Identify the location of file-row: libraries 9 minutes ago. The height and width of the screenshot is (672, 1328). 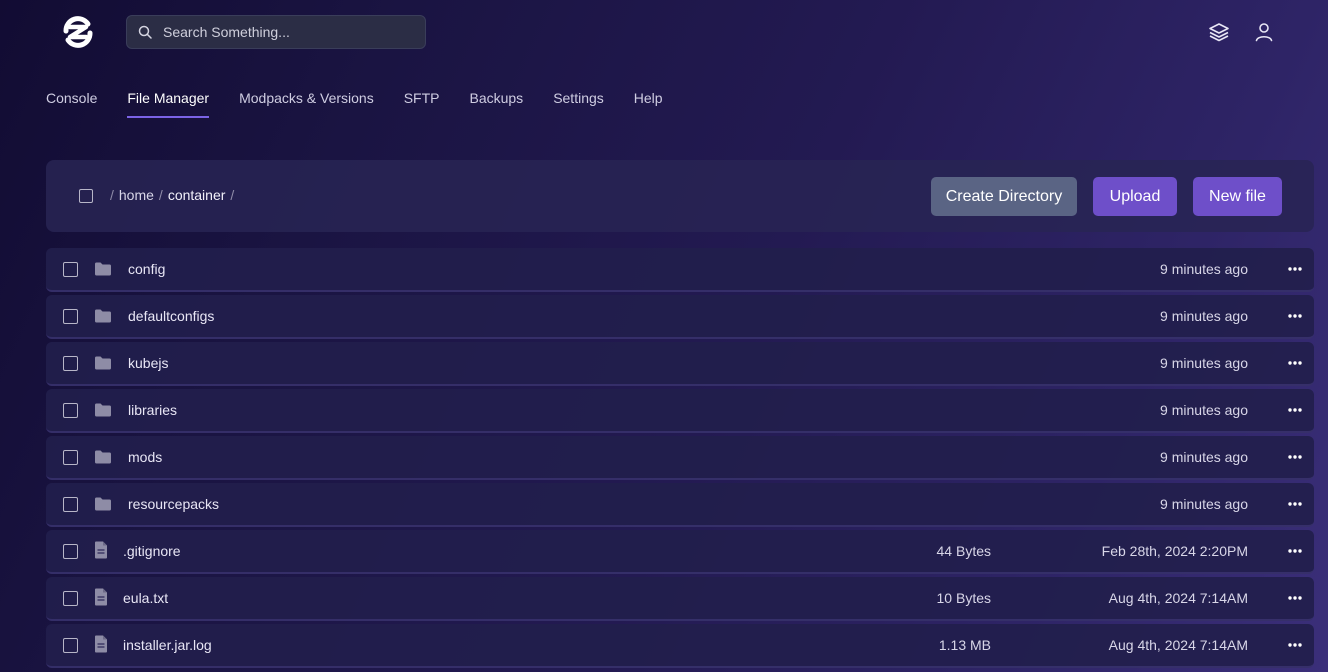
(680, 411).